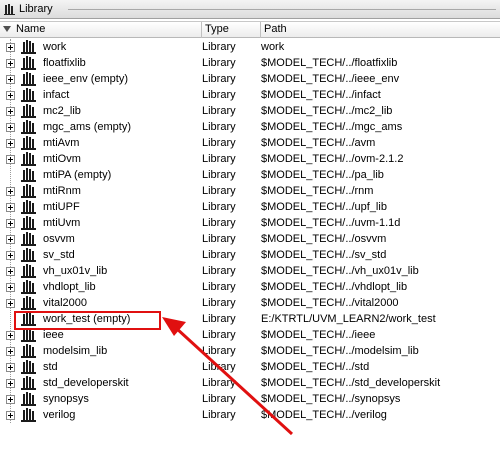  What do you see at coordinates (228, 376) in the screenshot?
I see `annotation-arrow` at bounding box center [228, 376].